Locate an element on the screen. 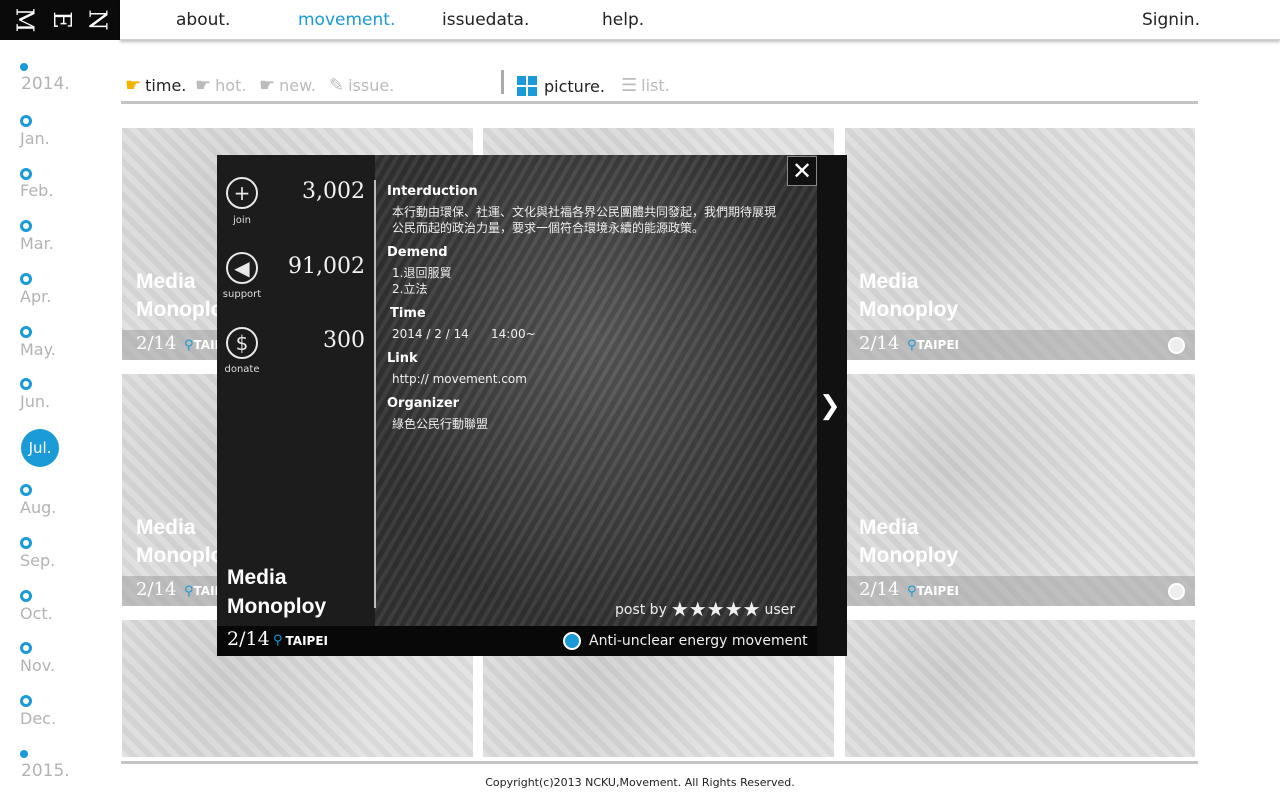 This screenshot has width=1280, height=800. card-footer: 2/14 ⚲TAIPEI is located at coordinates (1020, 591).